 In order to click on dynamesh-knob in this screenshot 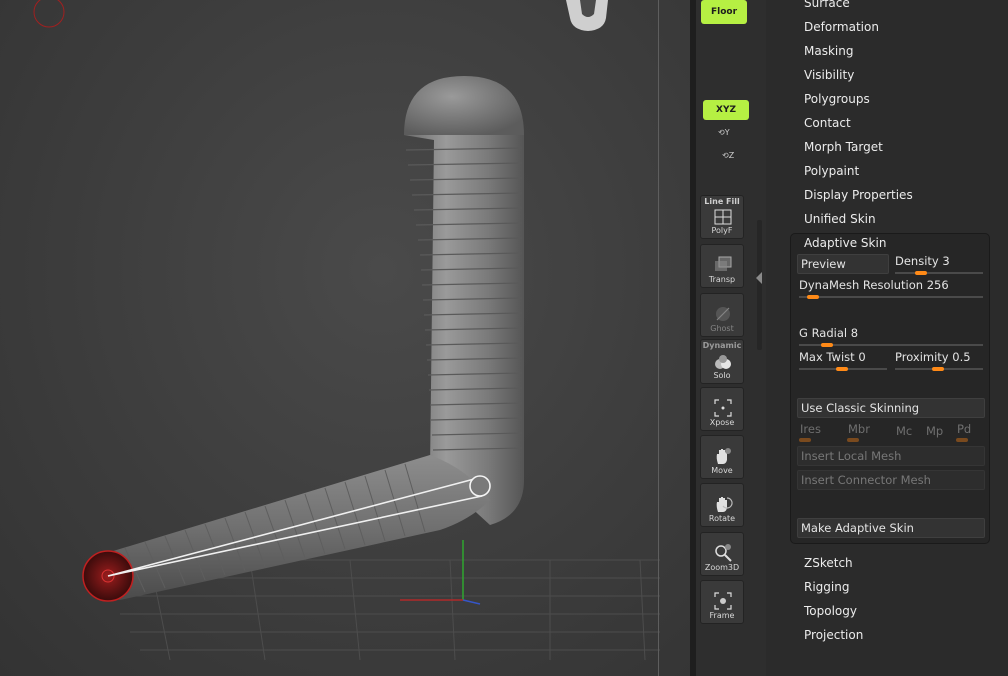, I will do `click(813, 297)`.